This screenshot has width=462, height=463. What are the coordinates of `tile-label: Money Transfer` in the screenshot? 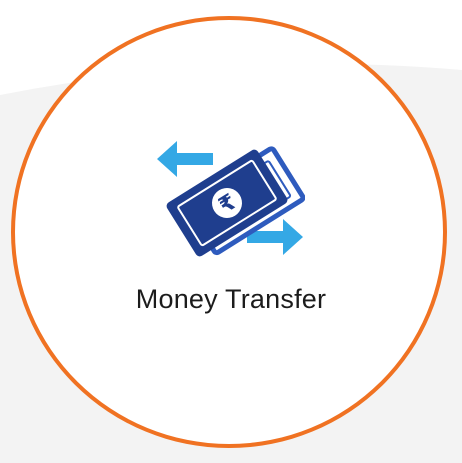 It's located at (231, 299).